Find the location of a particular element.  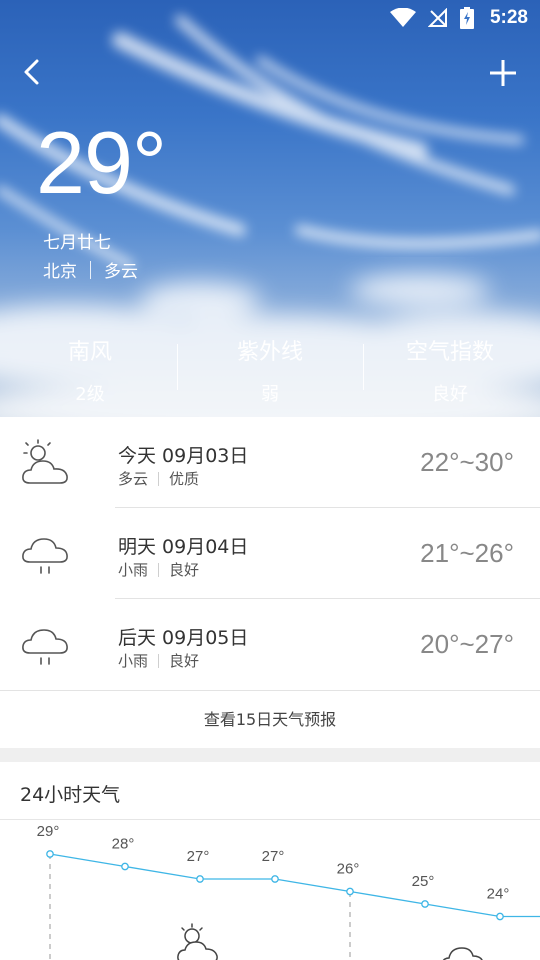

forecast-temp-range: 22°~30° is located at coordinates (467, 462).